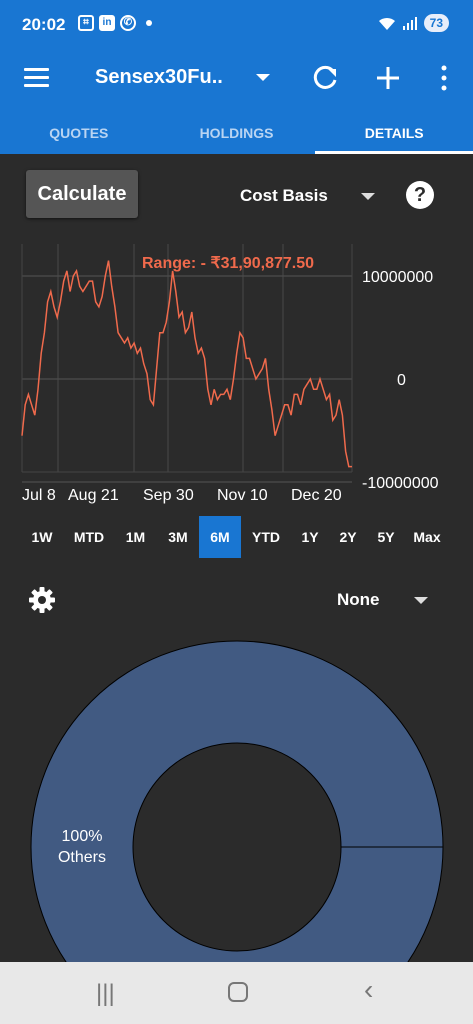  What do you see at coordinates (436, 23) in the screenshot?
I see `battery-badge: 73` at bounding box center [436, 23].